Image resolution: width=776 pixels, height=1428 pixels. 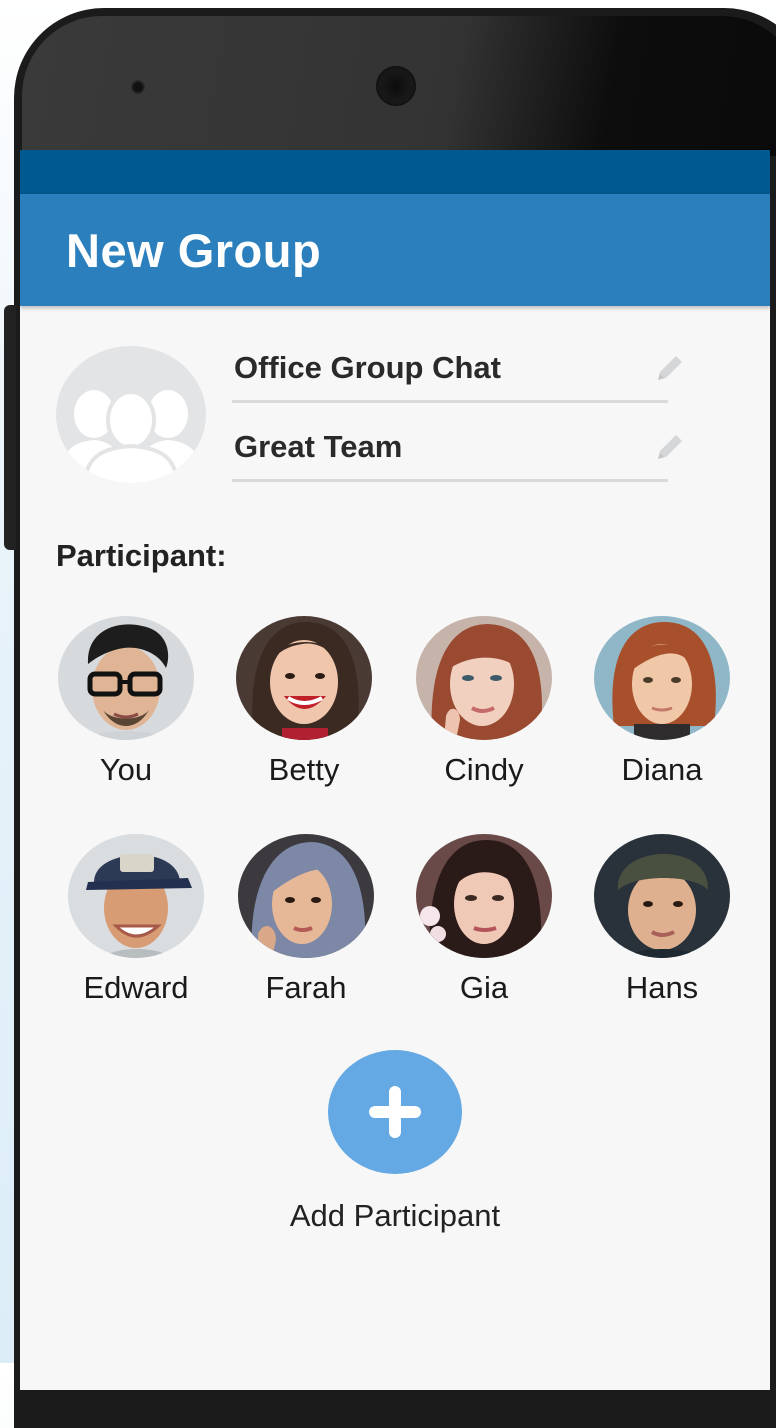 I want to click on participant-diana: Diana, so click(x=662, y=702).